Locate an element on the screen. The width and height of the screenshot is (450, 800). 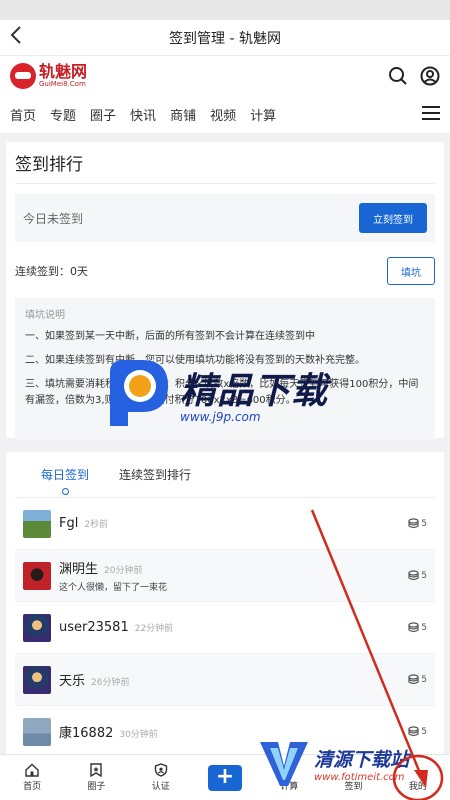
shield-icon is located at coordinates (160, 770).